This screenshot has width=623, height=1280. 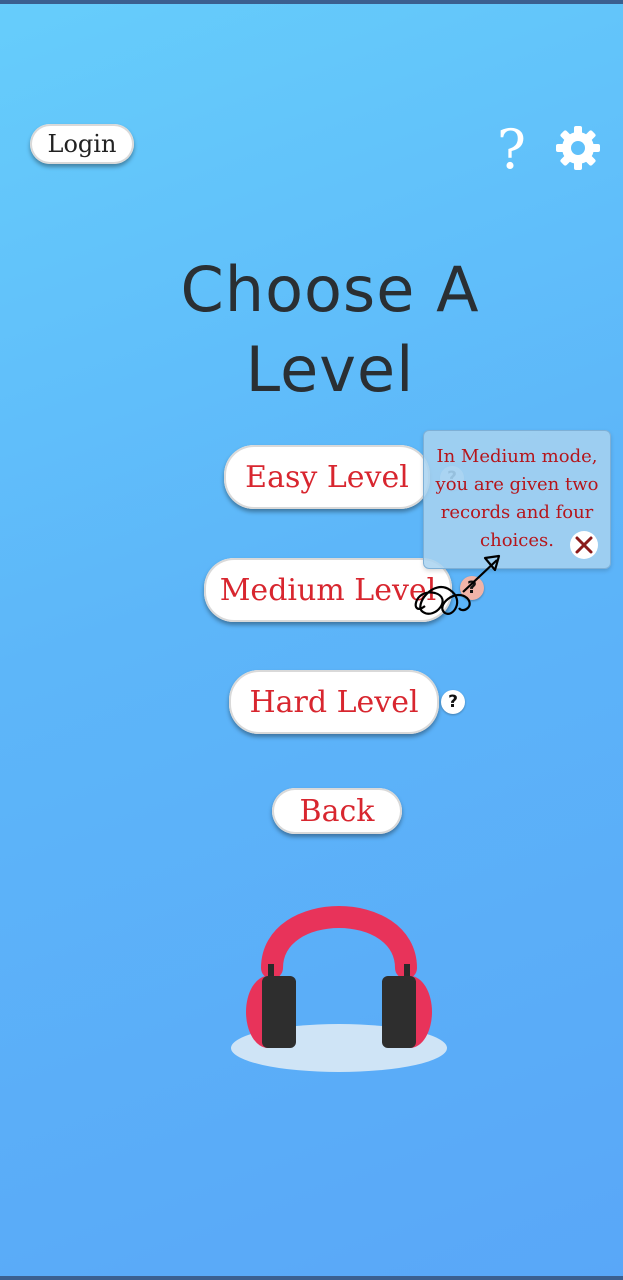 I want to click on close-glyph-icon, so click(x=584, y=545).